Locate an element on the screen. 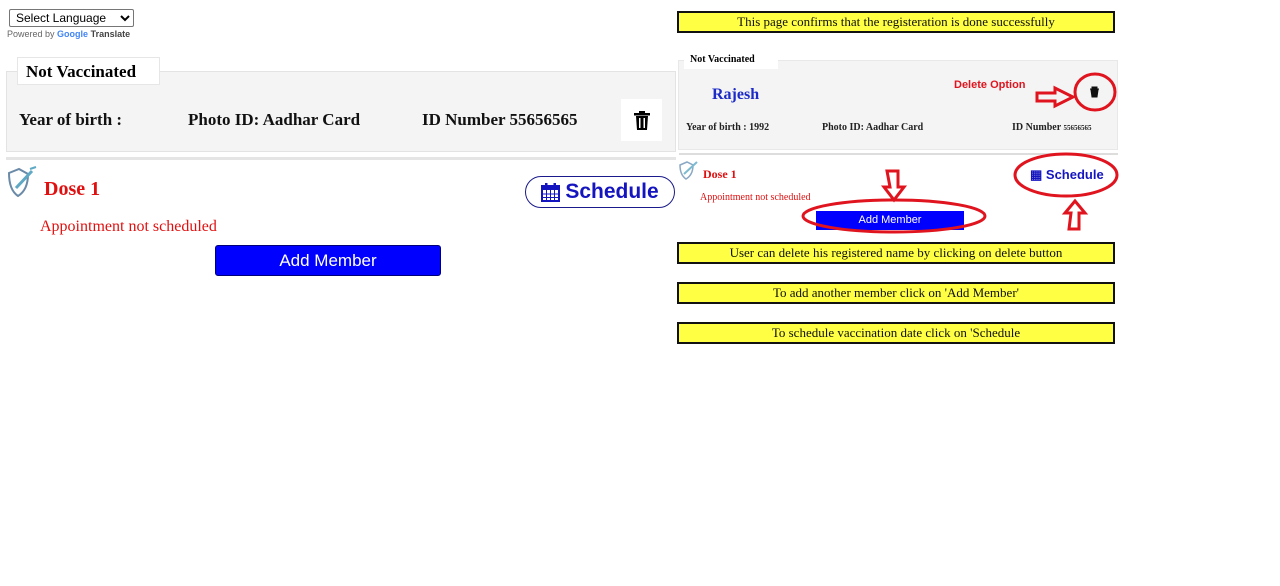 This screenshot has width=1280, height=586. trash-icon is located at coordinates (641, 120).